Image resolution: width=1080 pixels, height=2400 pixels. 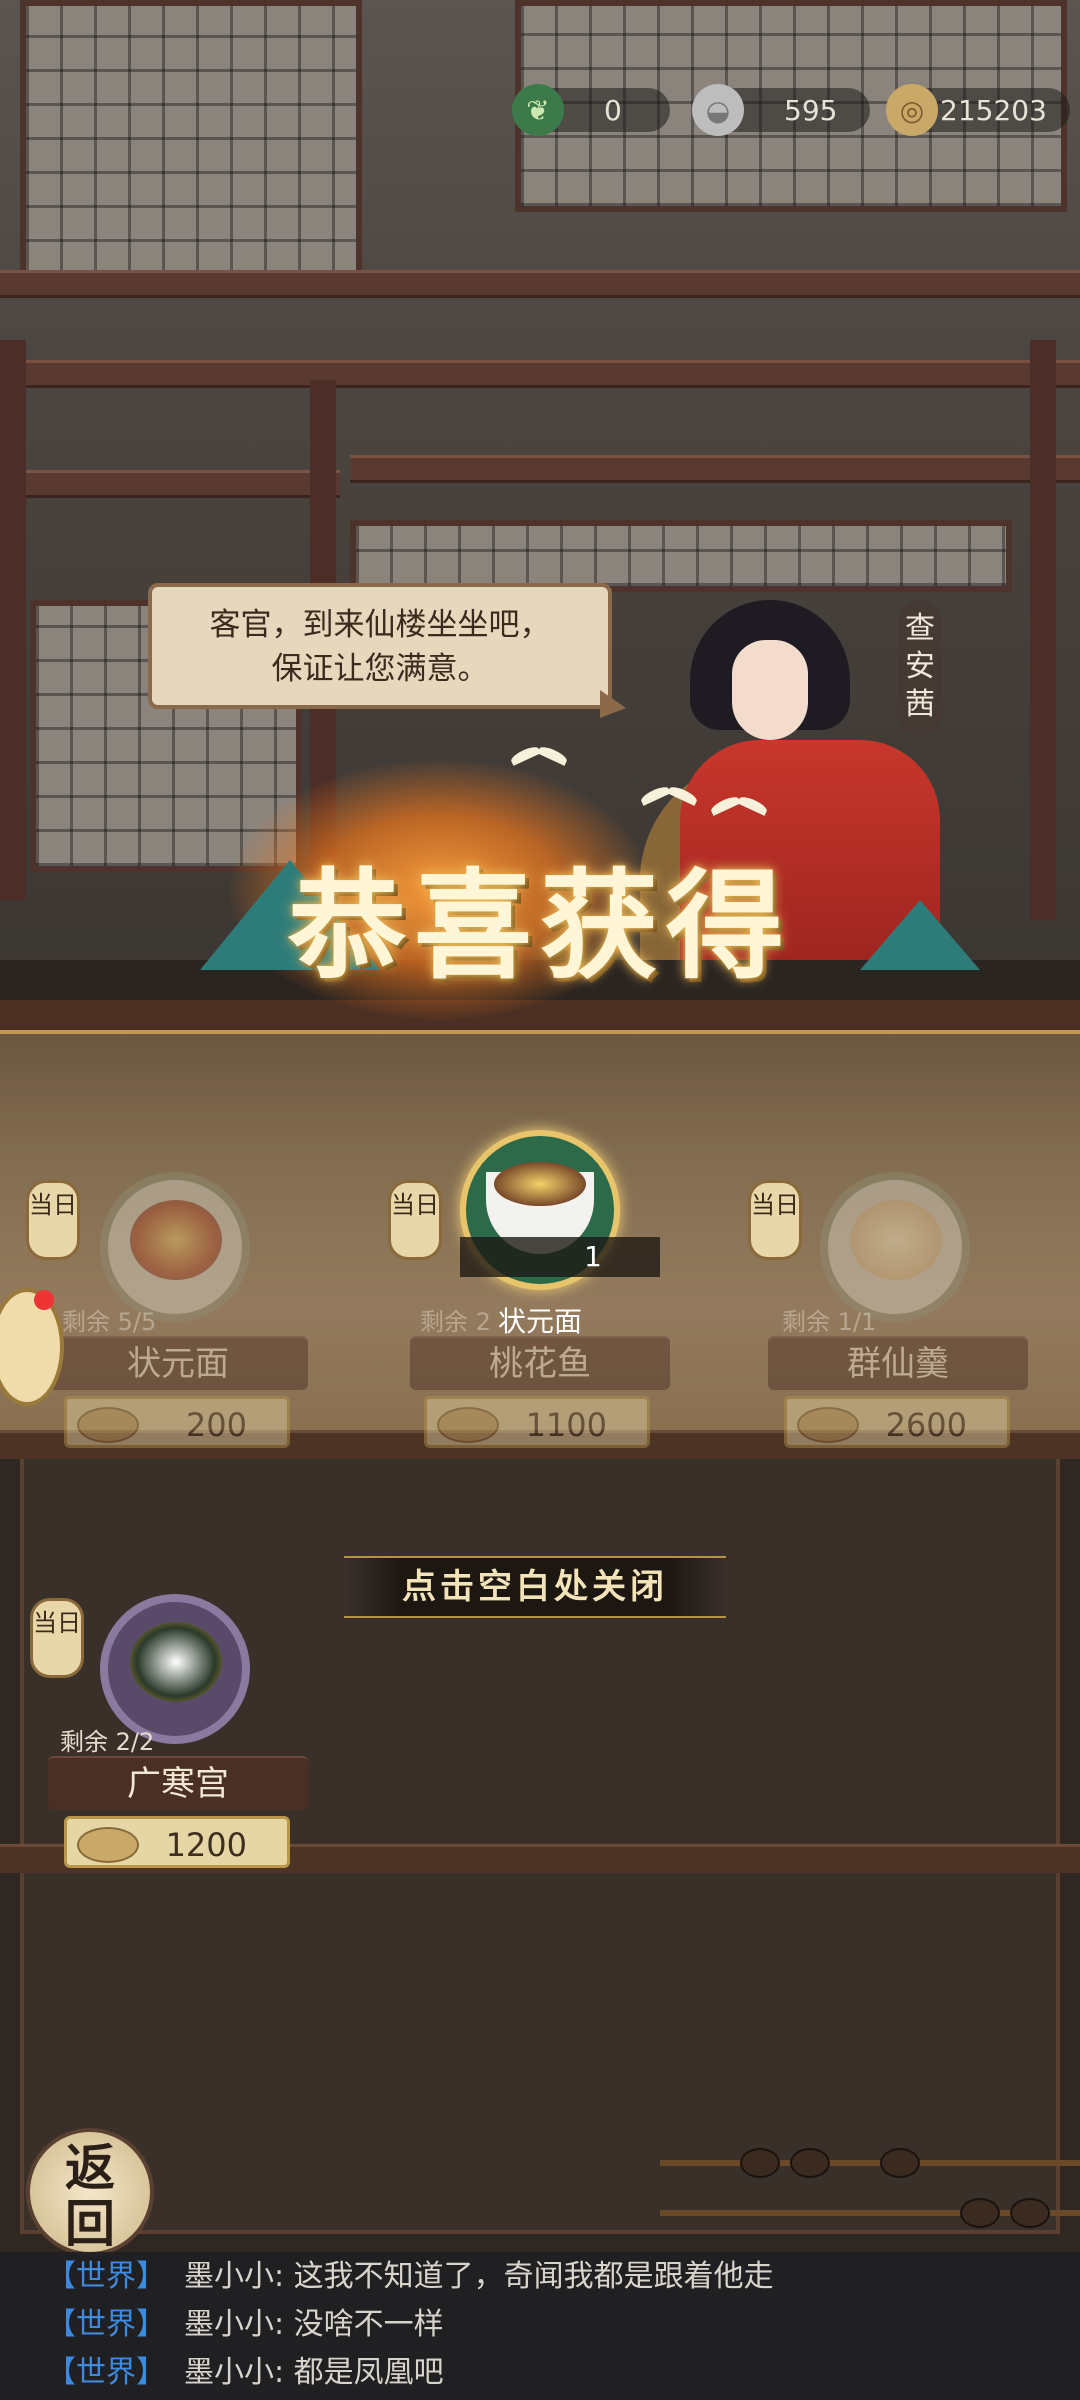 What do you see at coordinates (177, 1842) in the screenshot?
I see `dish-price-button: 1200` at bounding box center [177, 1842].